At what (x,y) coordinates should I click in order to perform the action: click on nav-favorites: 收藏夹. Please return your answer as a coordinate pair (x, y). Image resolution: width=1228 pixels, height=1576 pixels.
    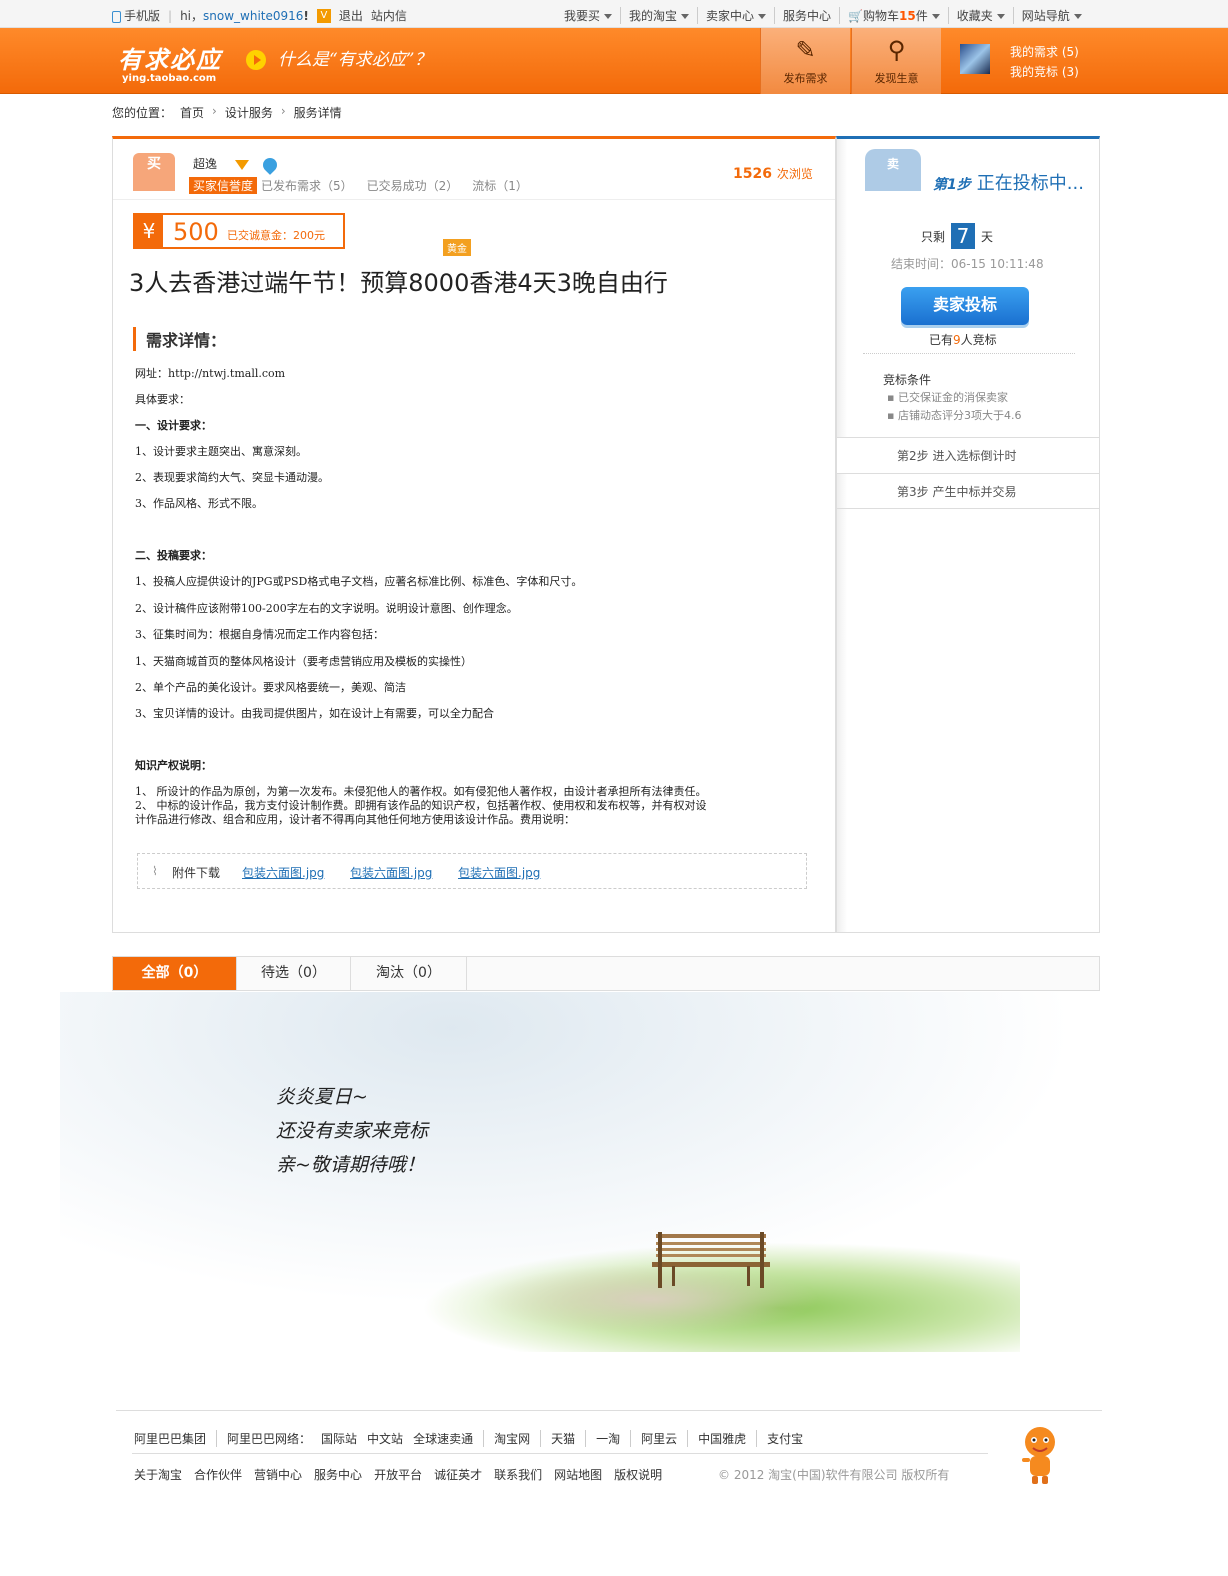
    Looking at the image, I should click on (980, 15).